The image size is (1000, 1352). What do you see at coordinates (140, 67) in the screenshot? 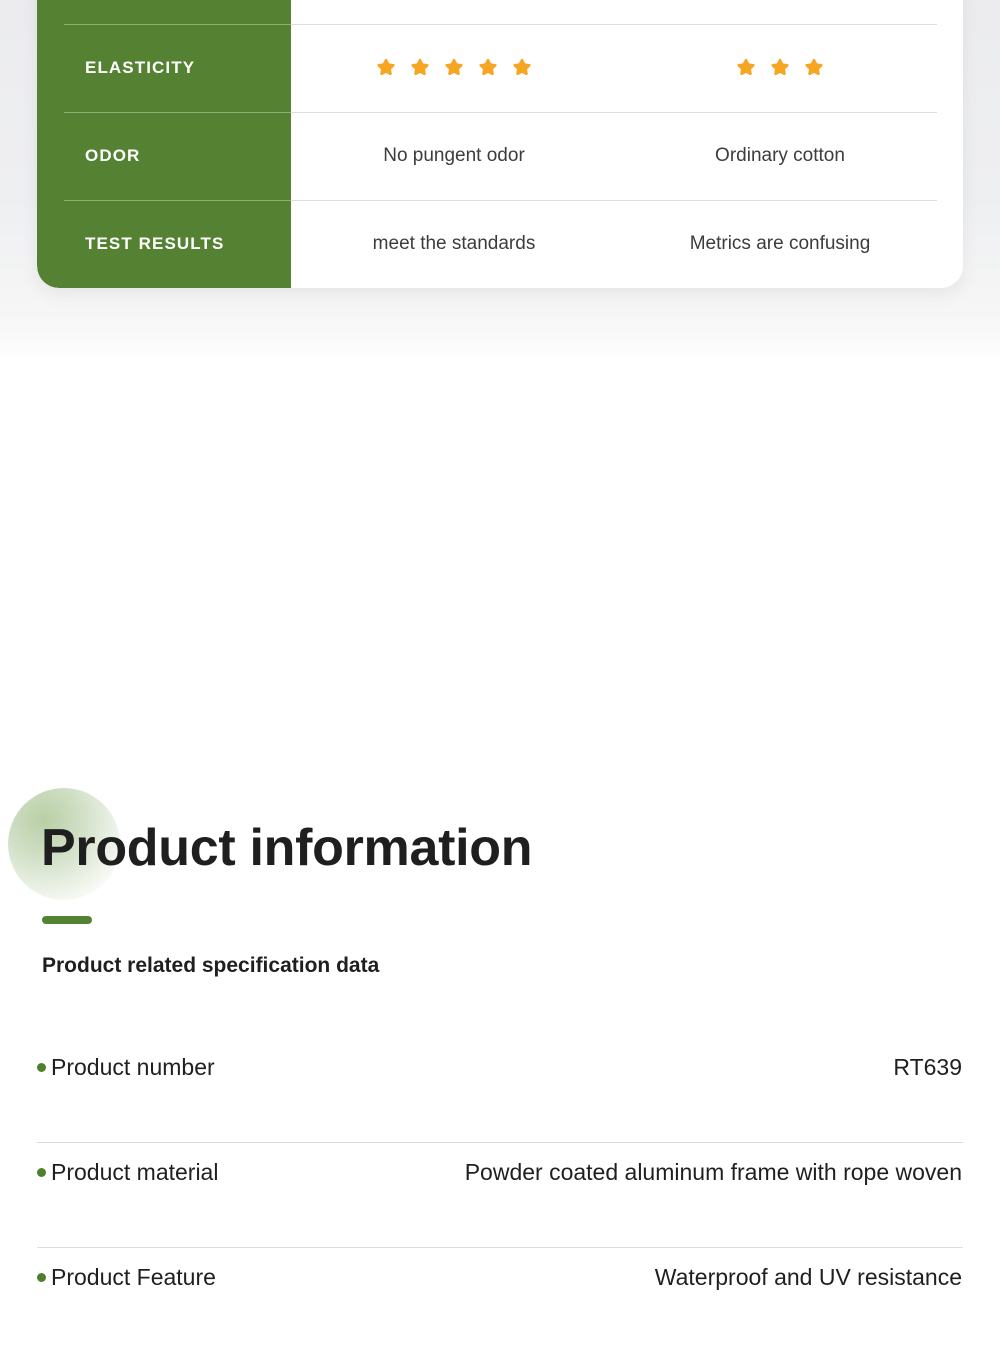
I see `comparison-row-label: ELASTICITY` at bounding box center [140, 67].